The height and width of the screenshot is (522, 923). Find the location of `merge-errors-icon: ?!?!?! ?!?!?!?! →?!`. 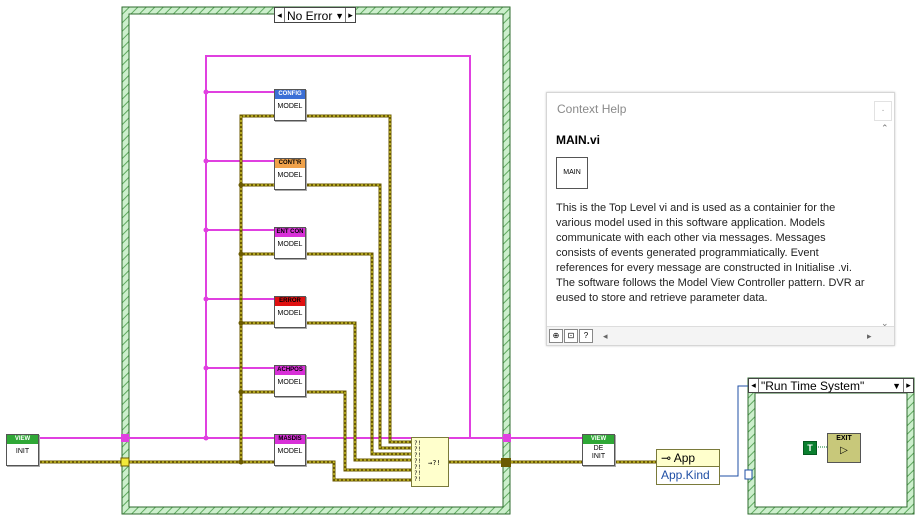

merge-errors-icon: ?!?!?! ?!?!?!?! →?! is located at coordinates (427, 461).